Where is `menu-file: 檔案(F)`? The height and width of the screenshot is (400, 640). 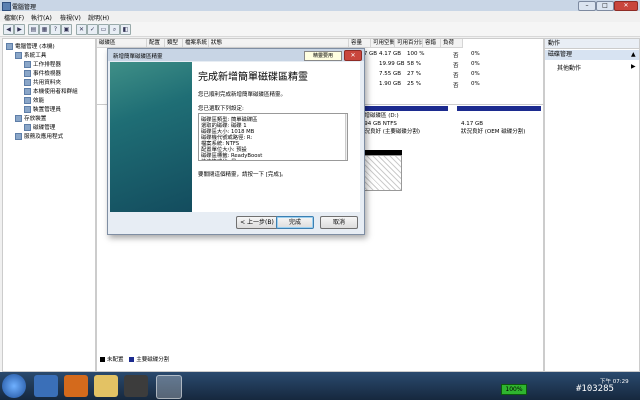
menu-file: 檔案(F) is located at coordinates (14, 17).